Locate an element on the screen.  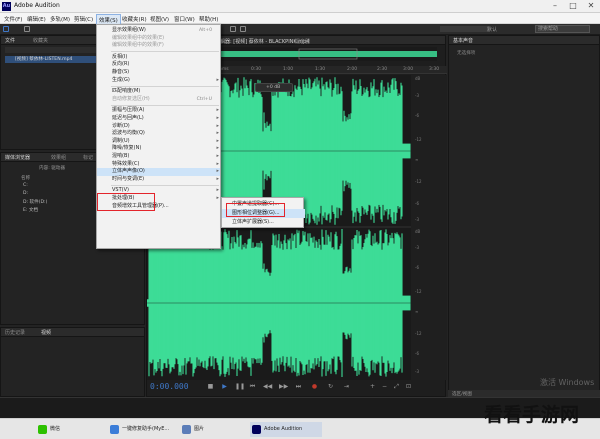
time-display: 0:00.000 is located at coordinates (169, 386).